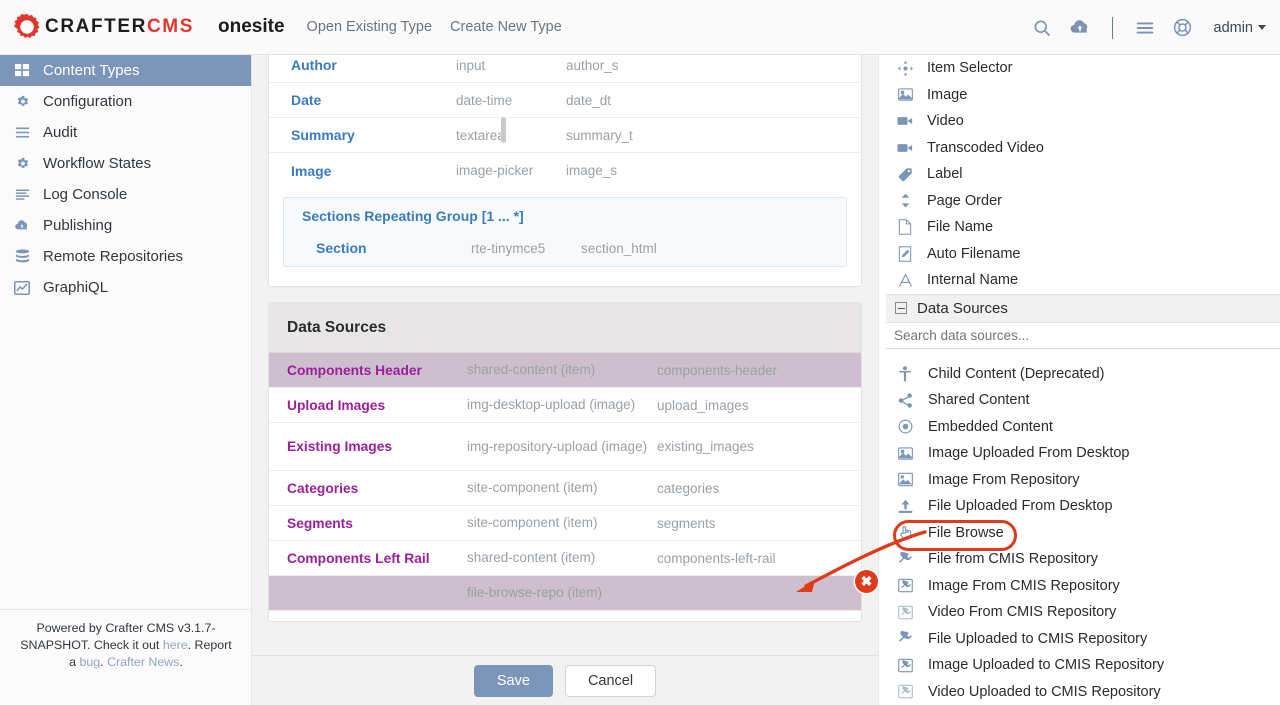  What do you see at coordinates (565, 328) in the screenshot?
I see `data-sources-card-title: Data Sources` at bounding box center [565, 328].